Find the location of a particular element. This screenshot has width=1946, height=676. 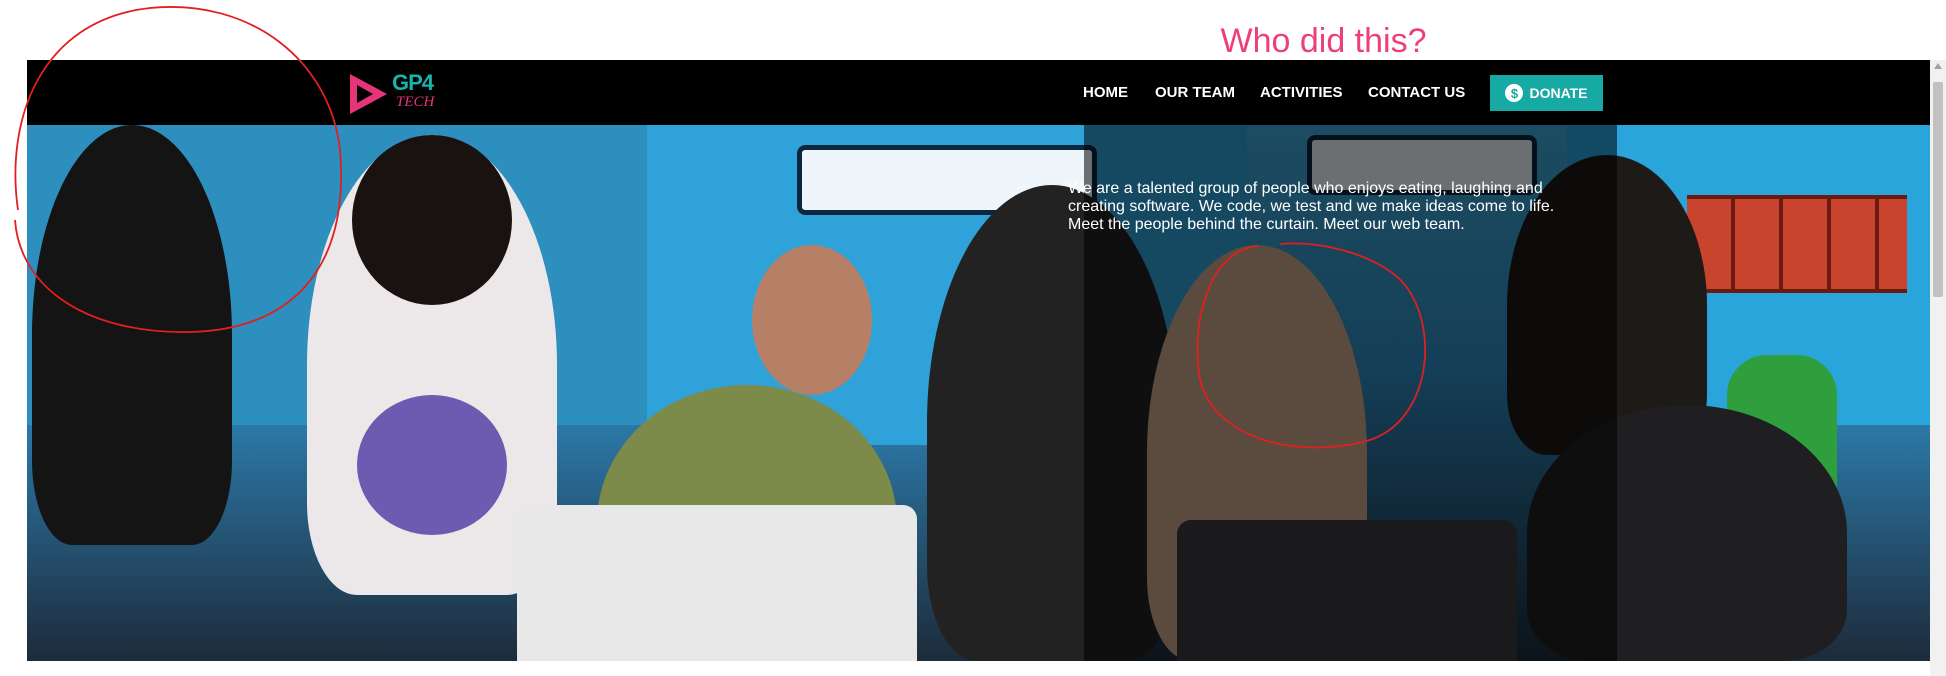

scroll-up-arrow-icon is located at coordinates (1938, 66).